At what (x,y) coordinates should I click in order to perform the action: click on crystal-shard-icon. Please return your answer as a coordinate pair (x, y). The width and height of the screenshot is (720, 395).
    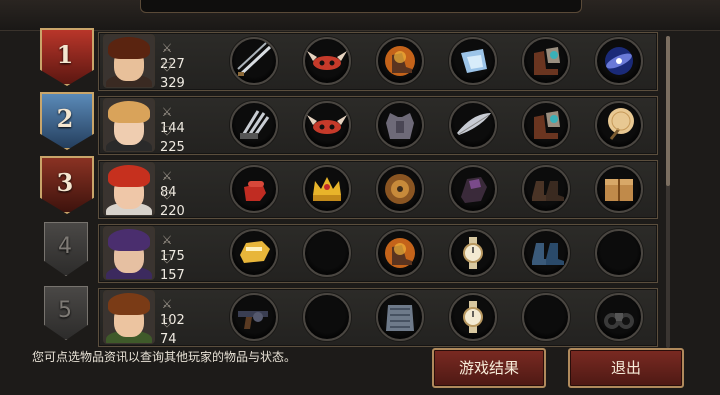
    Looking at the image, I should click on (473, 61).